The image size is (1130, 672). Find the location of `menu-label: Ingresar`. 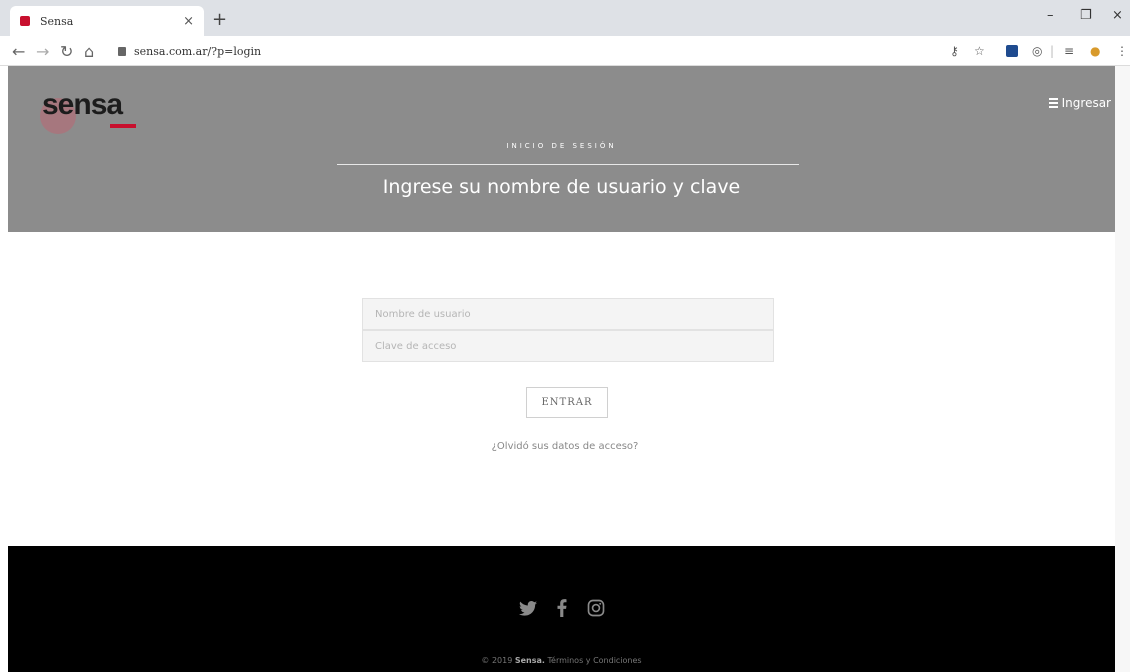

menu-label: Ingresar is located at coordinates (1086, 103).